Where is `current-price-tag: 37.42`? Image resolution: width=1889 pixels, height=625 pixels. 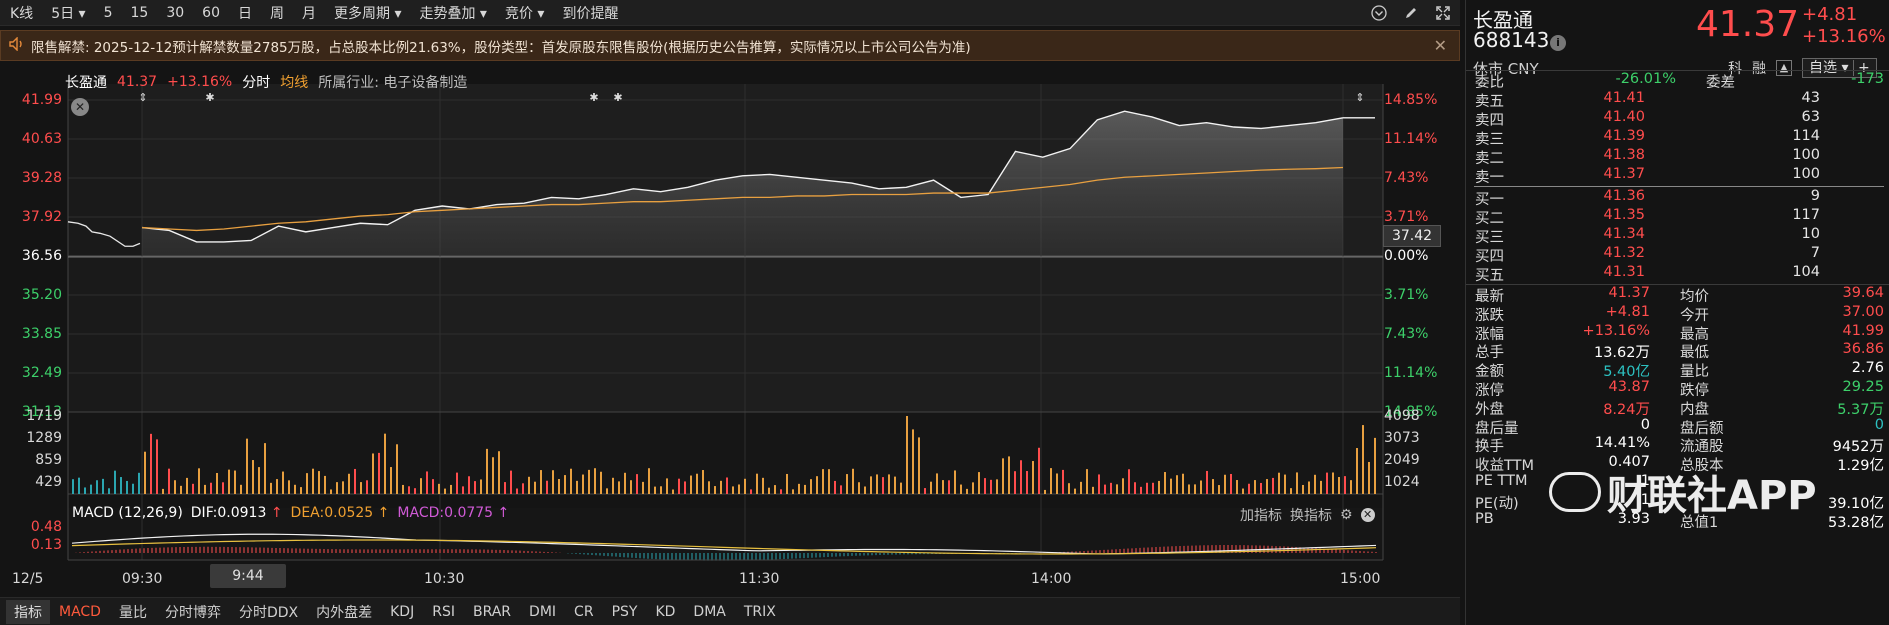
current-price-tag: 37.42 is located at coordinates (1412, 236).